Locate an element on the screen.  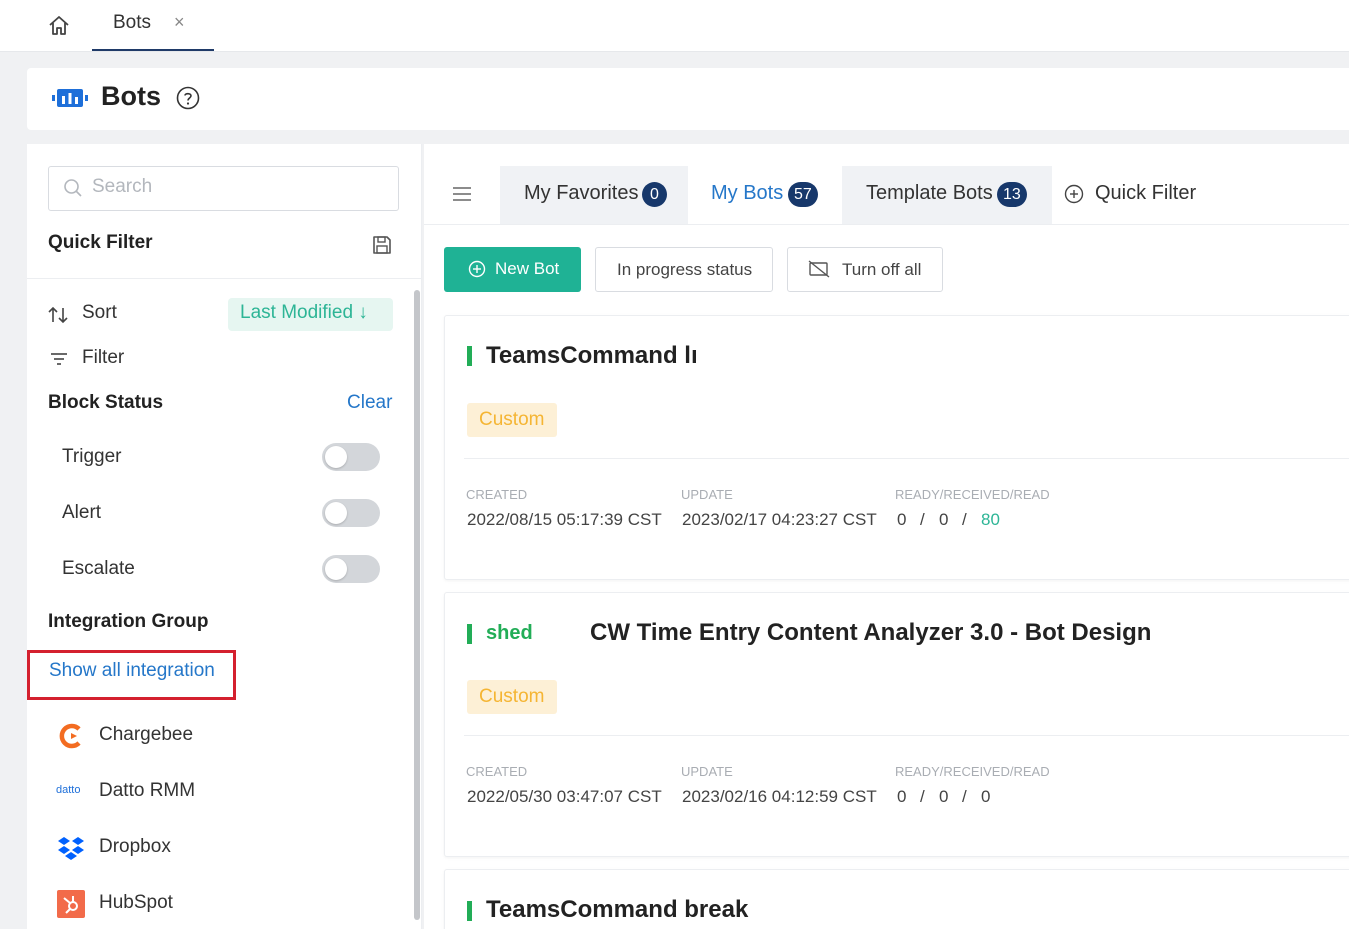
block-status-title: Block Status is located at coordinates (106, 402).